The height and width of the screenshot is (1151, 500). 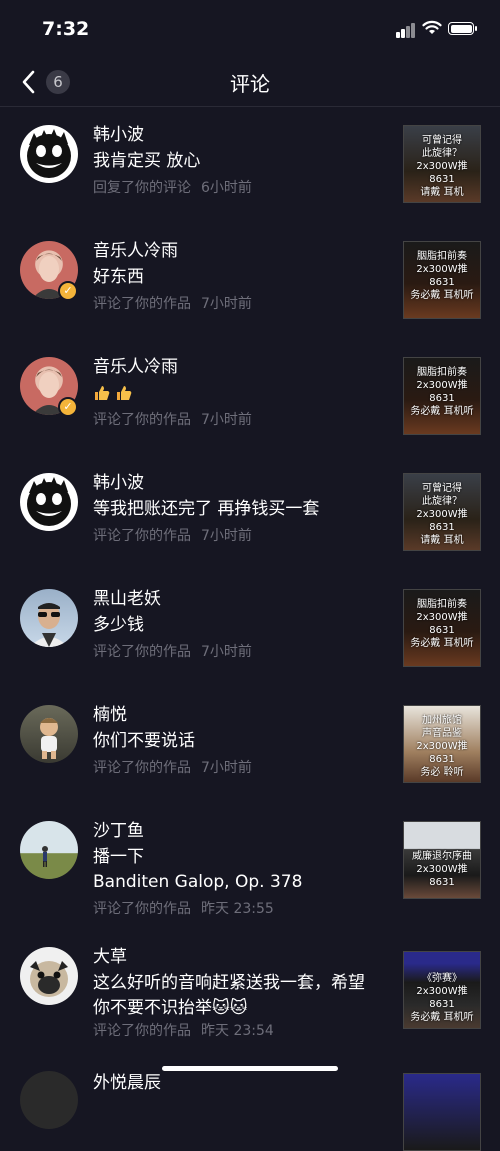 What do you see at coordinates (237, 909) in the screenshot?
I see `time-text: 昨天 23:55` at bounding box center [237, 909].